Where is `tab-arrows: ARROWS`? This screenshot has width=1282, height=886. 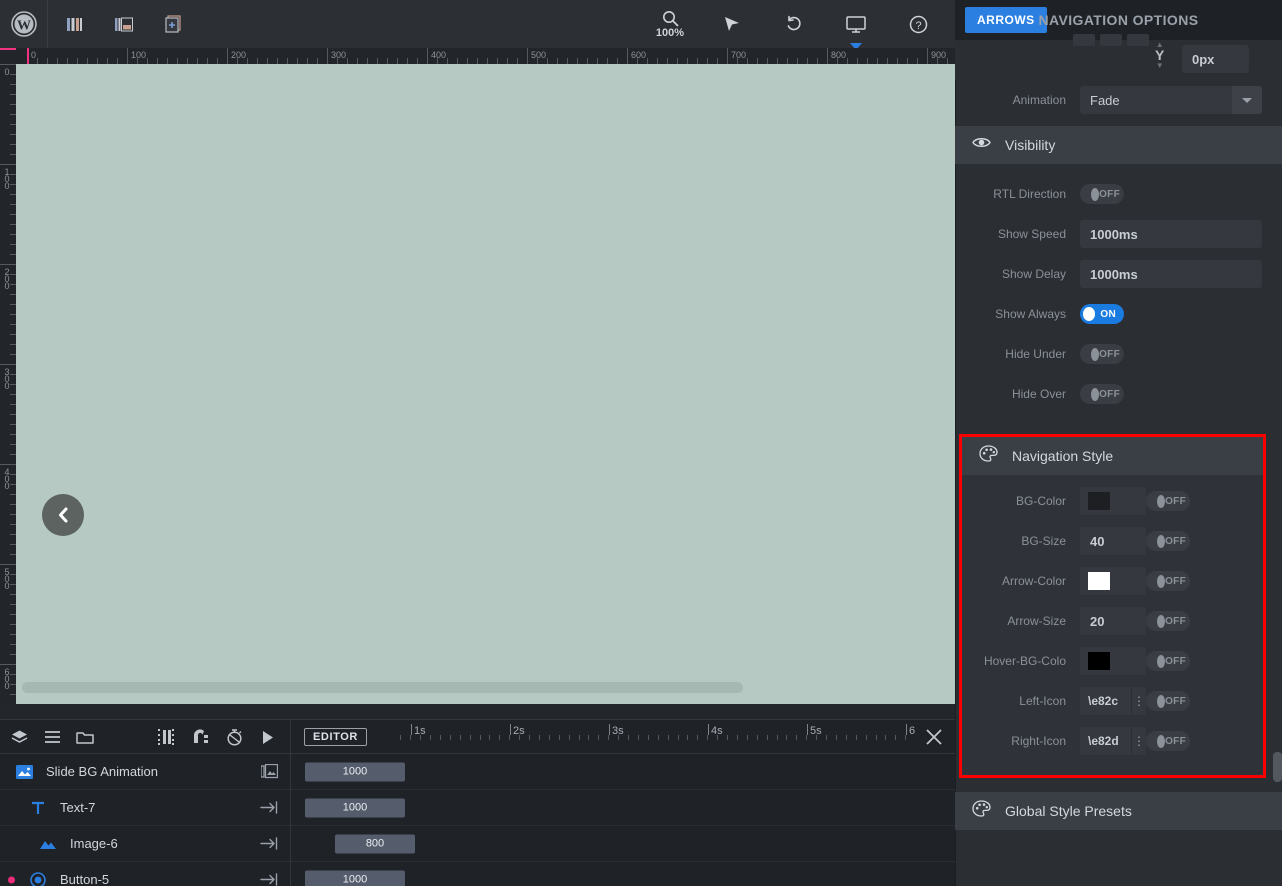 tab-arrows: ARROWS is located at coordinates (1006, 20).